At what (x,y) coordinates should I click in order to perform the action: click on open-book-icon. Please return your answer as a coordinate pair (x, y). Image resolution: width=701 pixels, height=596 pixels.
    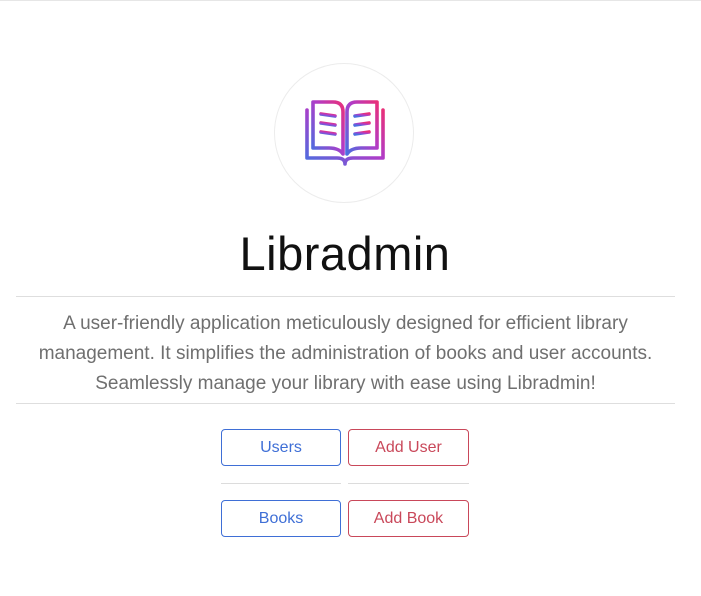
    Looking at the image, I should click on (345, 133).